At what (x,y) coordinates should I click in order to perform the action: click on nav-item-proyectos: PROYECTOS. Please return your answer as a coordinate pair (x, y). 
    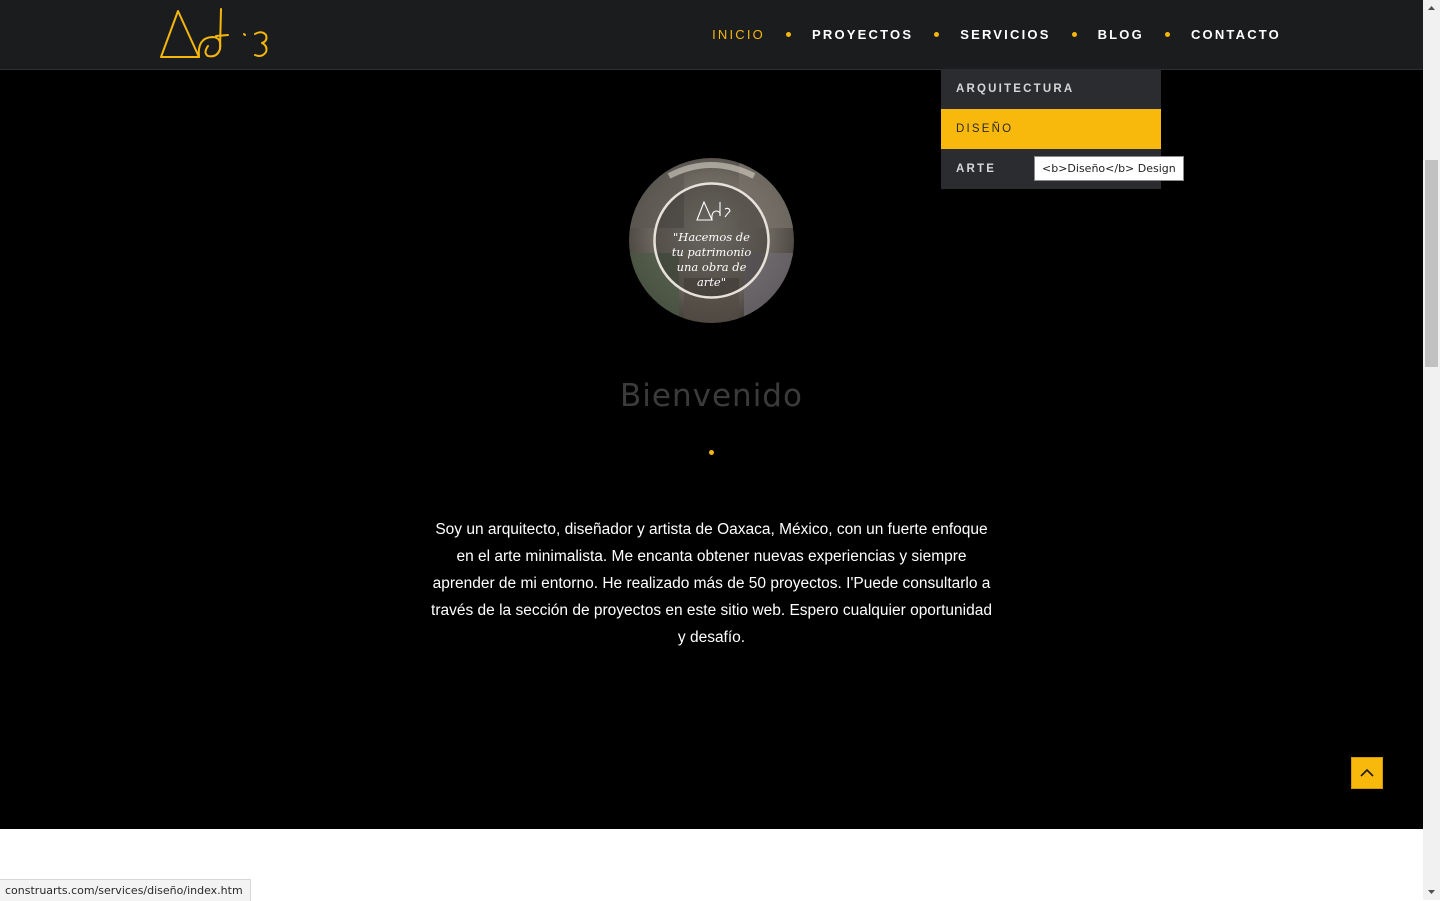
    Looking at the image, I should click on (862, 34).